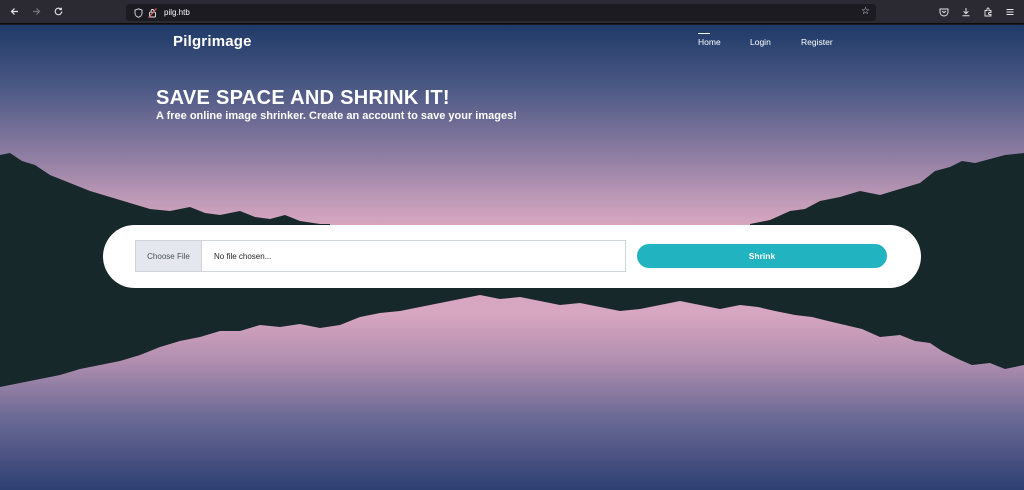 The image size is (1024, 490). What do you see at coordinates (212, 41) in the screenshot?
I see `brand-logo: Pilgrimage` at bounding box center [212, 41].